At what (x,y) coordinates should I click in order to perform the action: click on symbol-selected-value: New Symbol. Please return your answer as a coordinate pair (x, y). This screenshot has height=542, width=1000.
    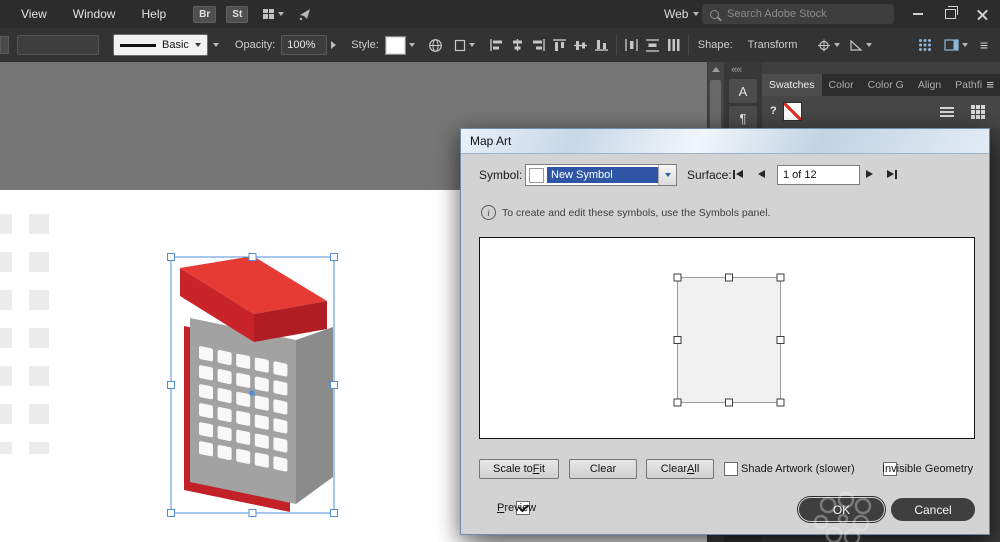
    Looking at the image, I should click on (602, 175).